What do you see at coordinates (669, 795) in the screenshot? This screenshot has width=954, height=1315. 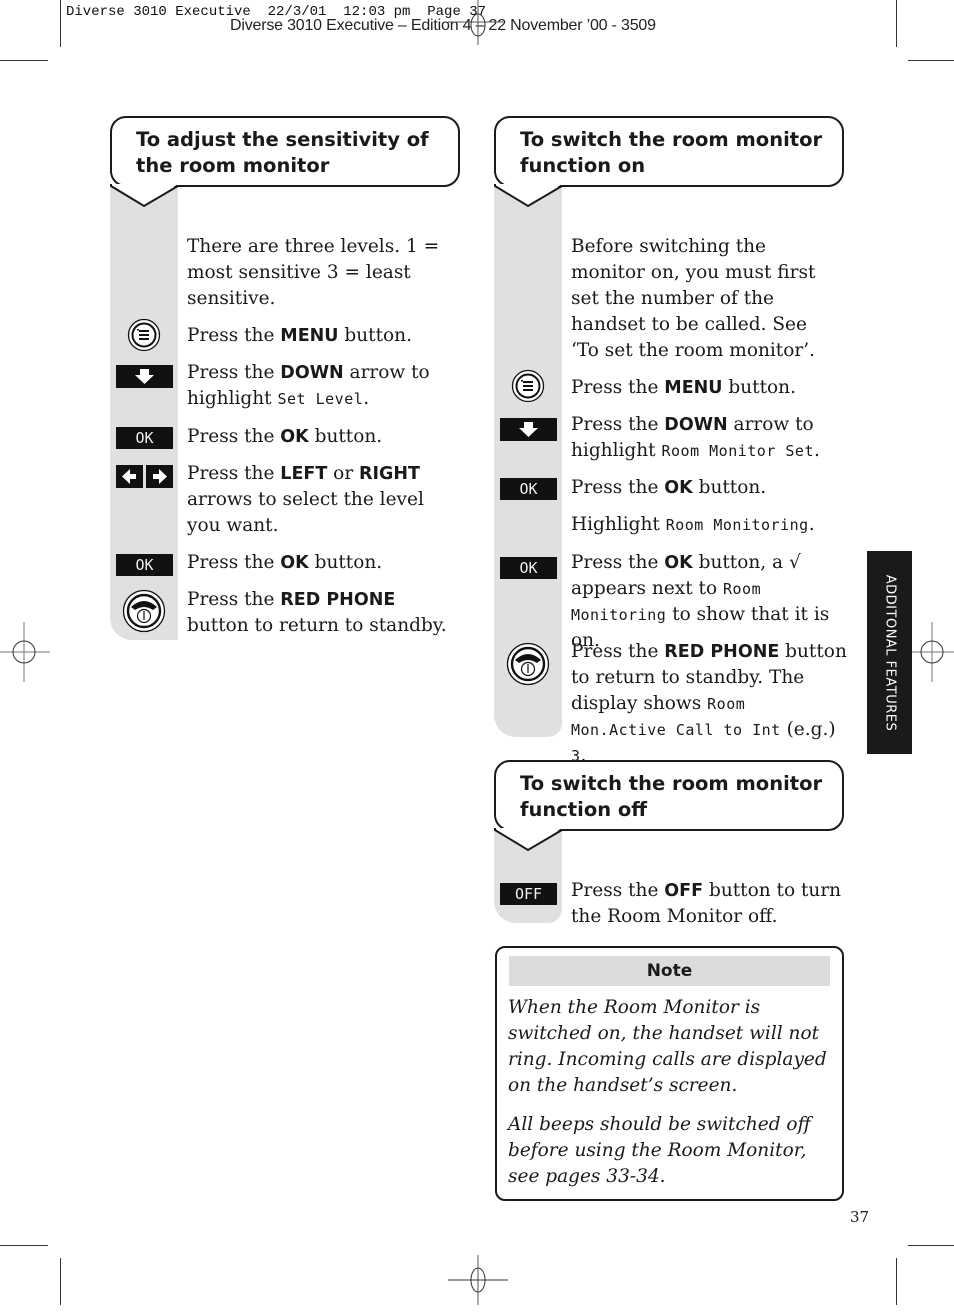 I see `section-title-switch-off: To switch the room monitor function off` at bounding box center [669, 795].